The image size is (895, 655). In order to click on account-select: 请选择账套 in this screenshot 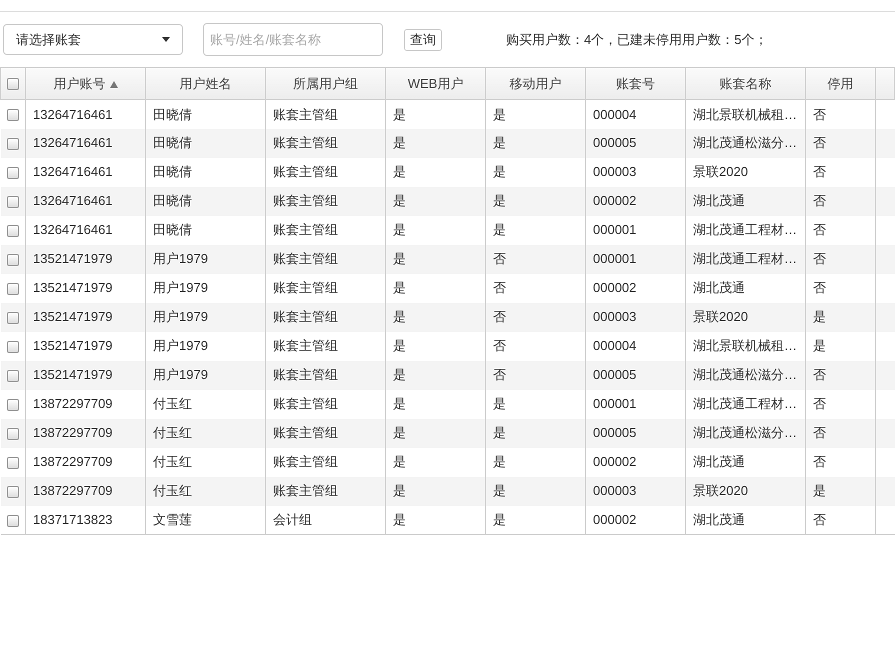, I will do `click(93, 39)`.